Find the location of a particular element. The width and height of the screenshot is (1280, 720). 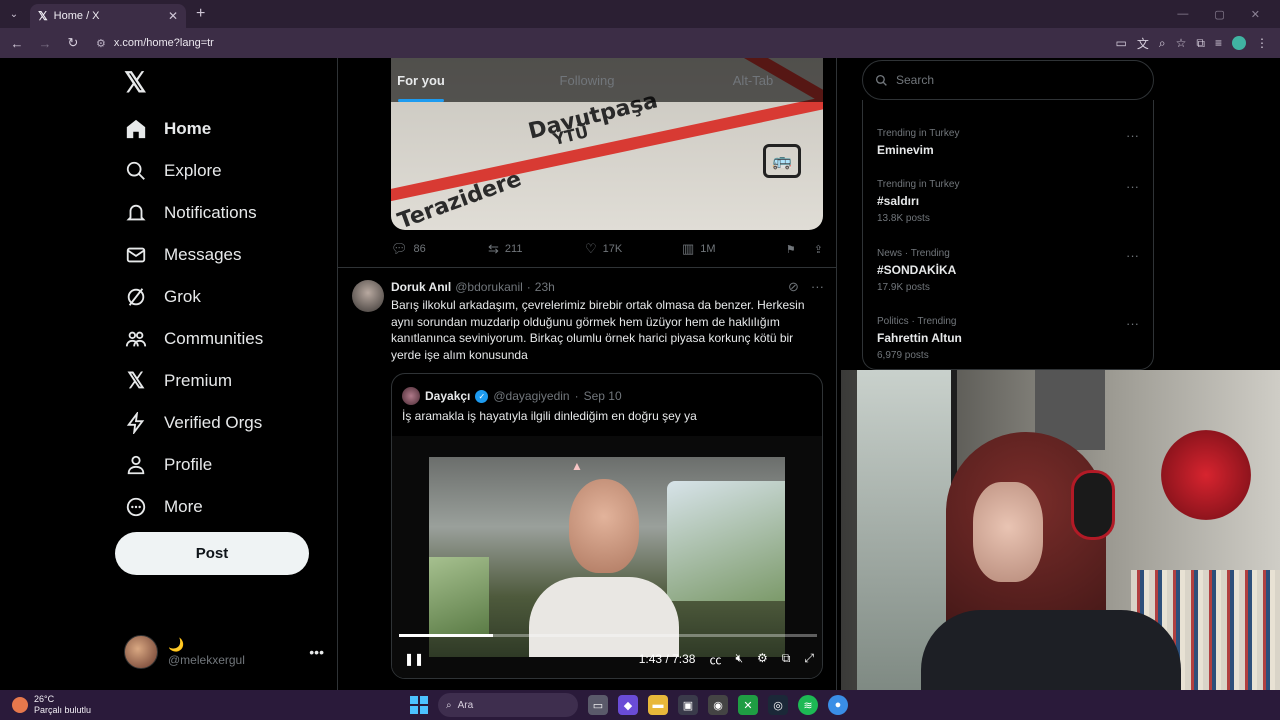

account-switcher: 🌙 @melekxergul ••• is located at coordinates (224, 652).